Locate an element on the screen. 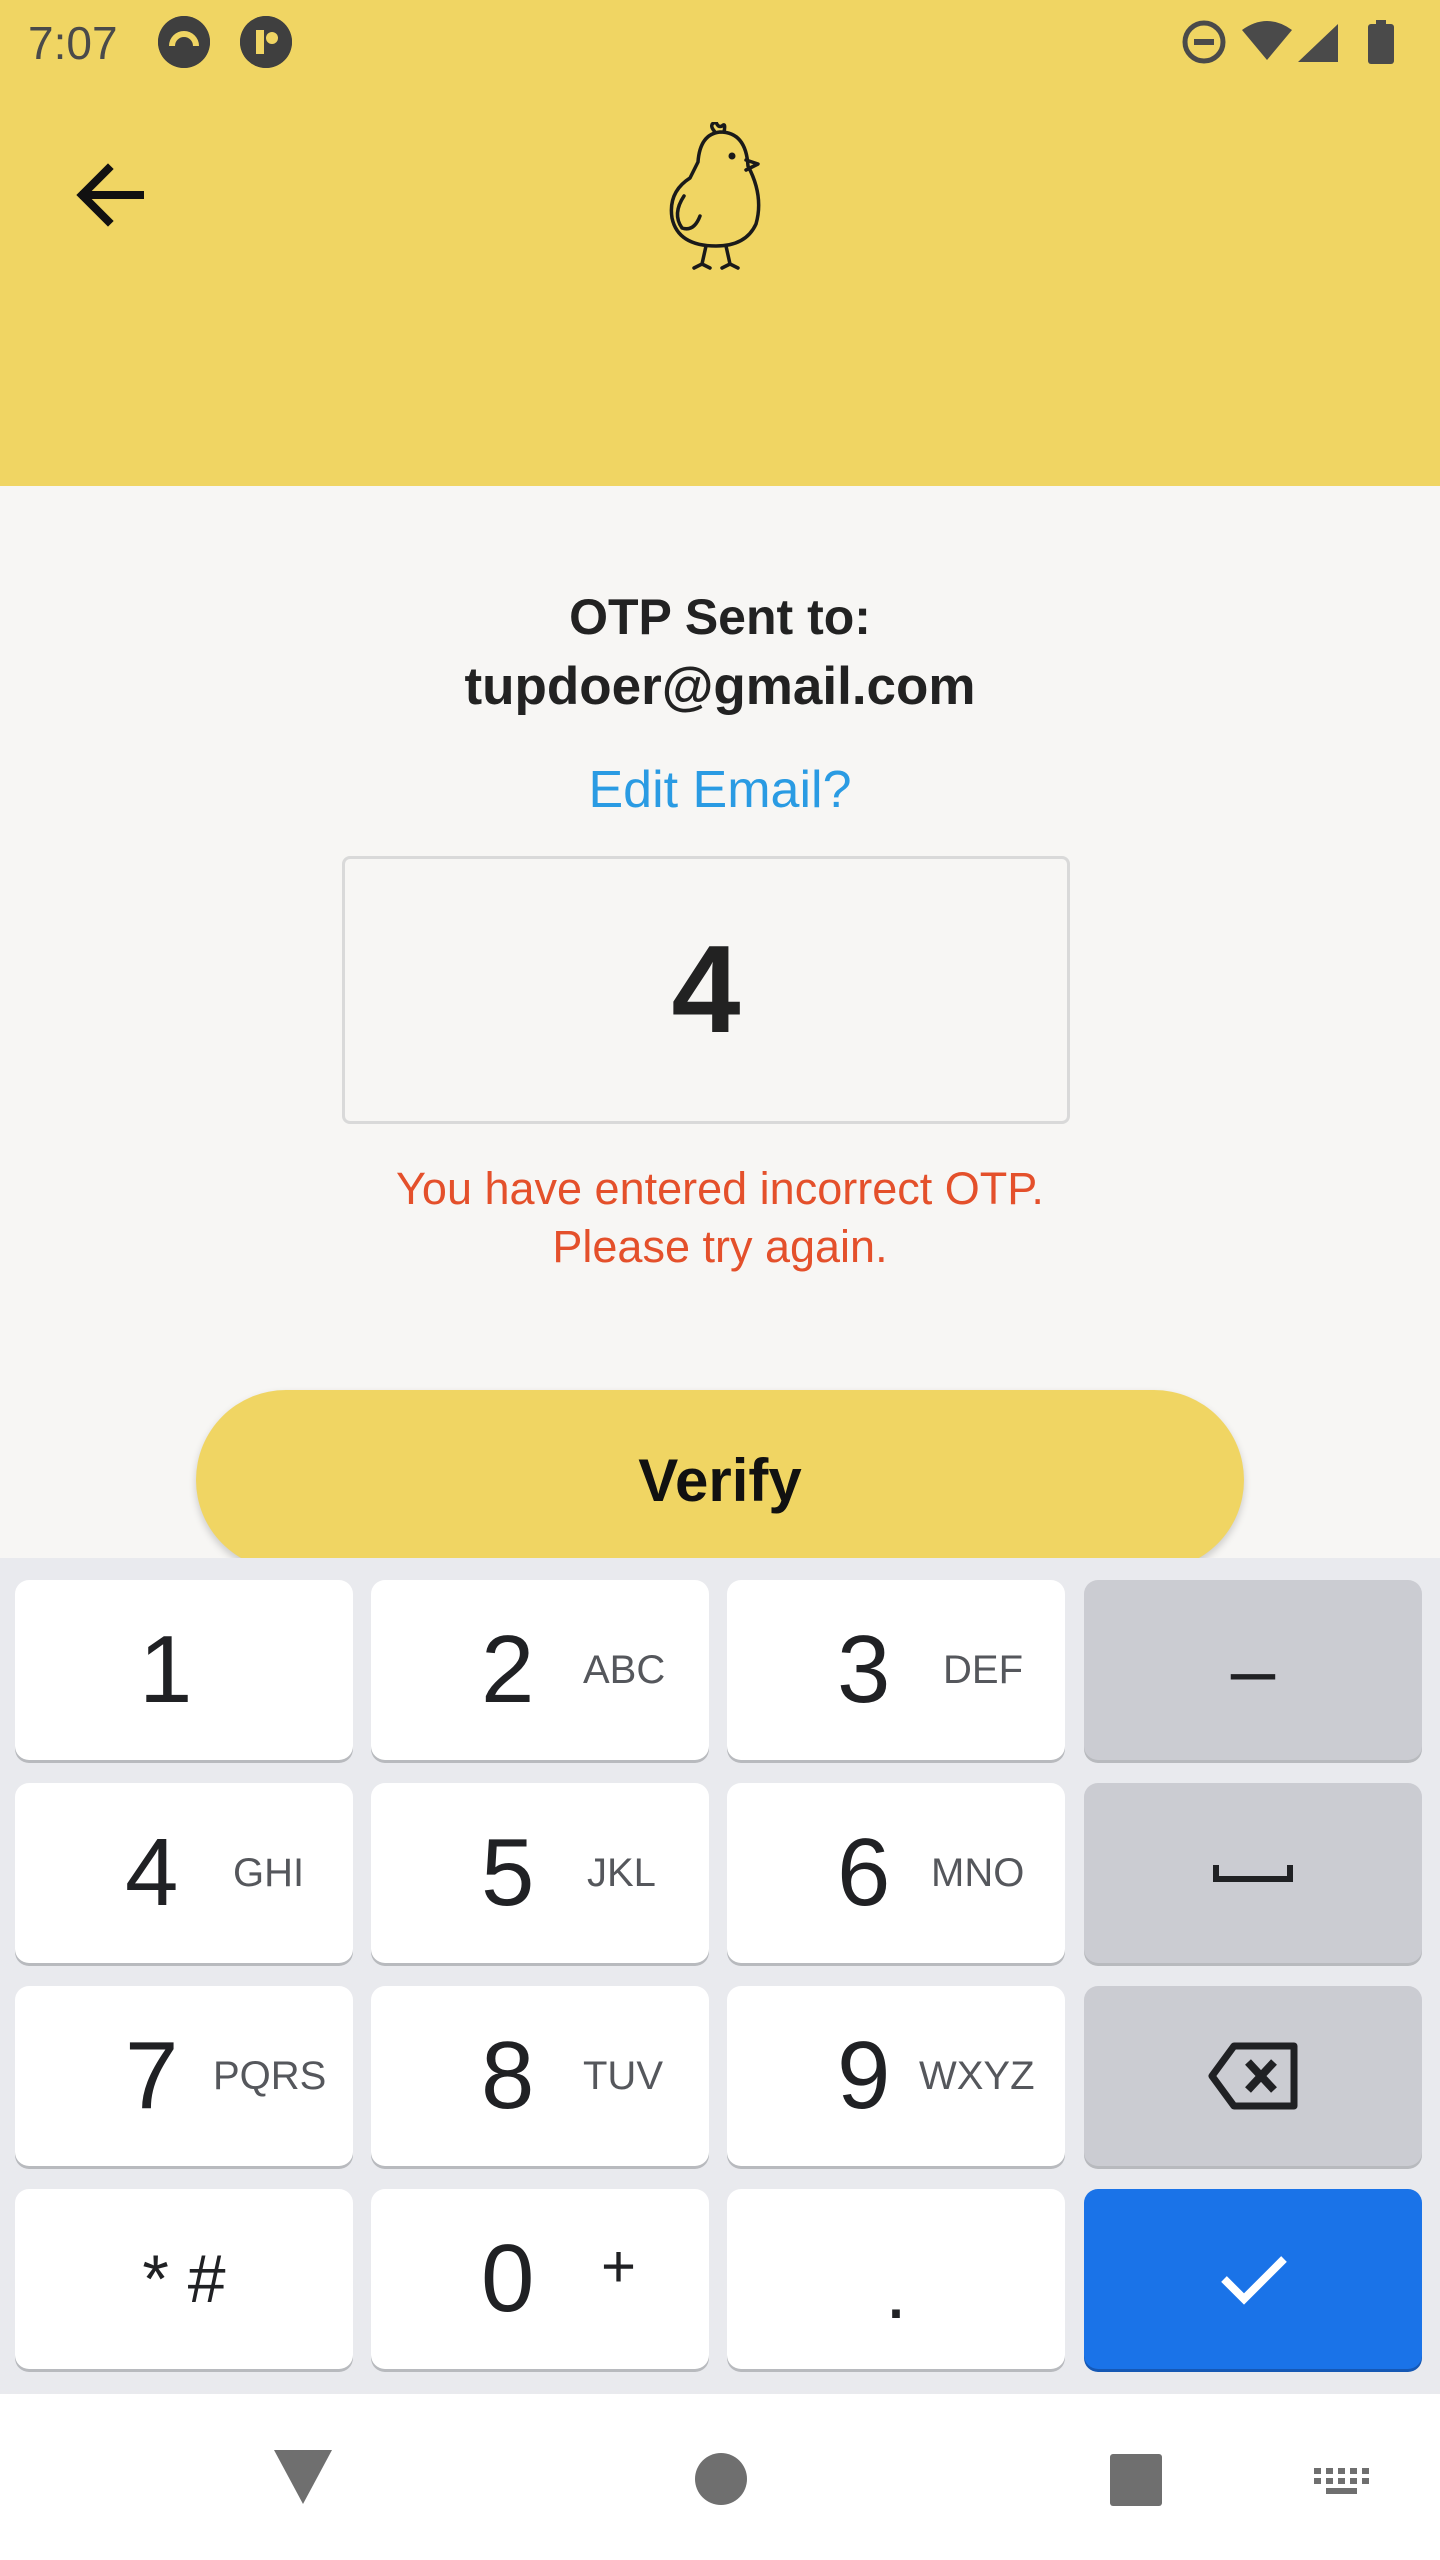 This screenshot has width=1440, height=2560. status-bar: 7:07 is located at coordinates (720, 42).